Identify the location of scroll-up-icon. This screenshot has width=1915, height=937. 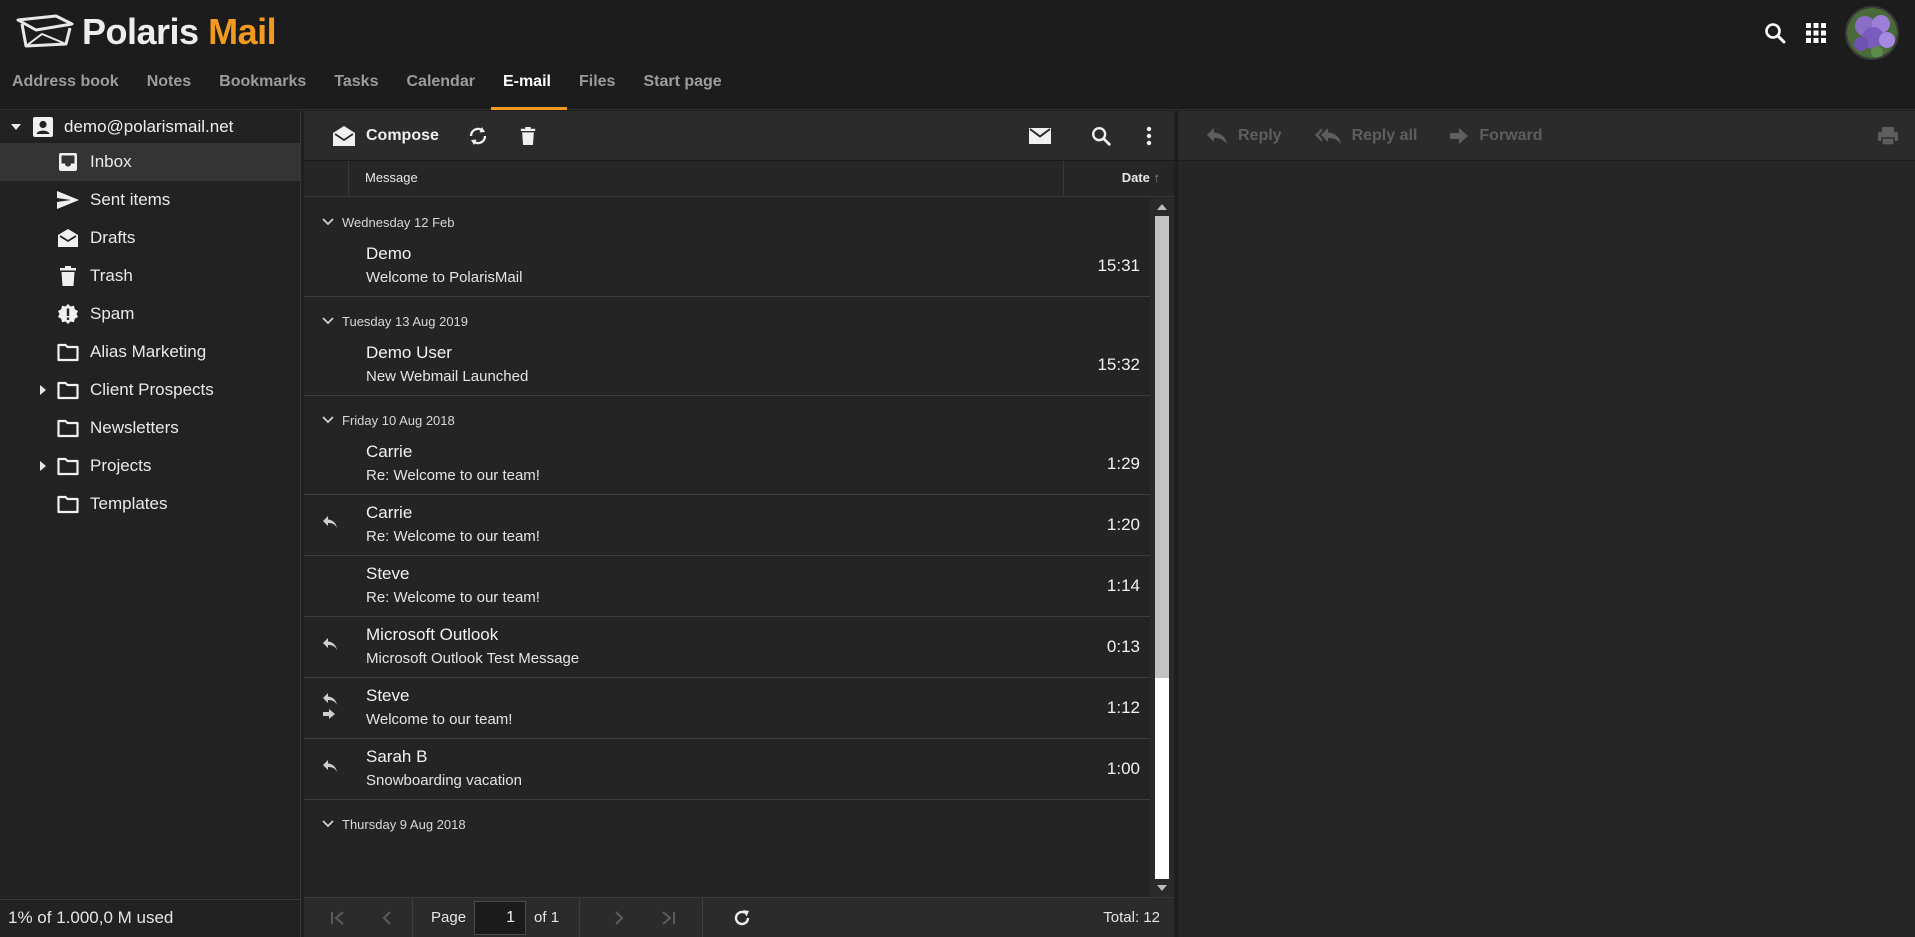
(1162, 207).